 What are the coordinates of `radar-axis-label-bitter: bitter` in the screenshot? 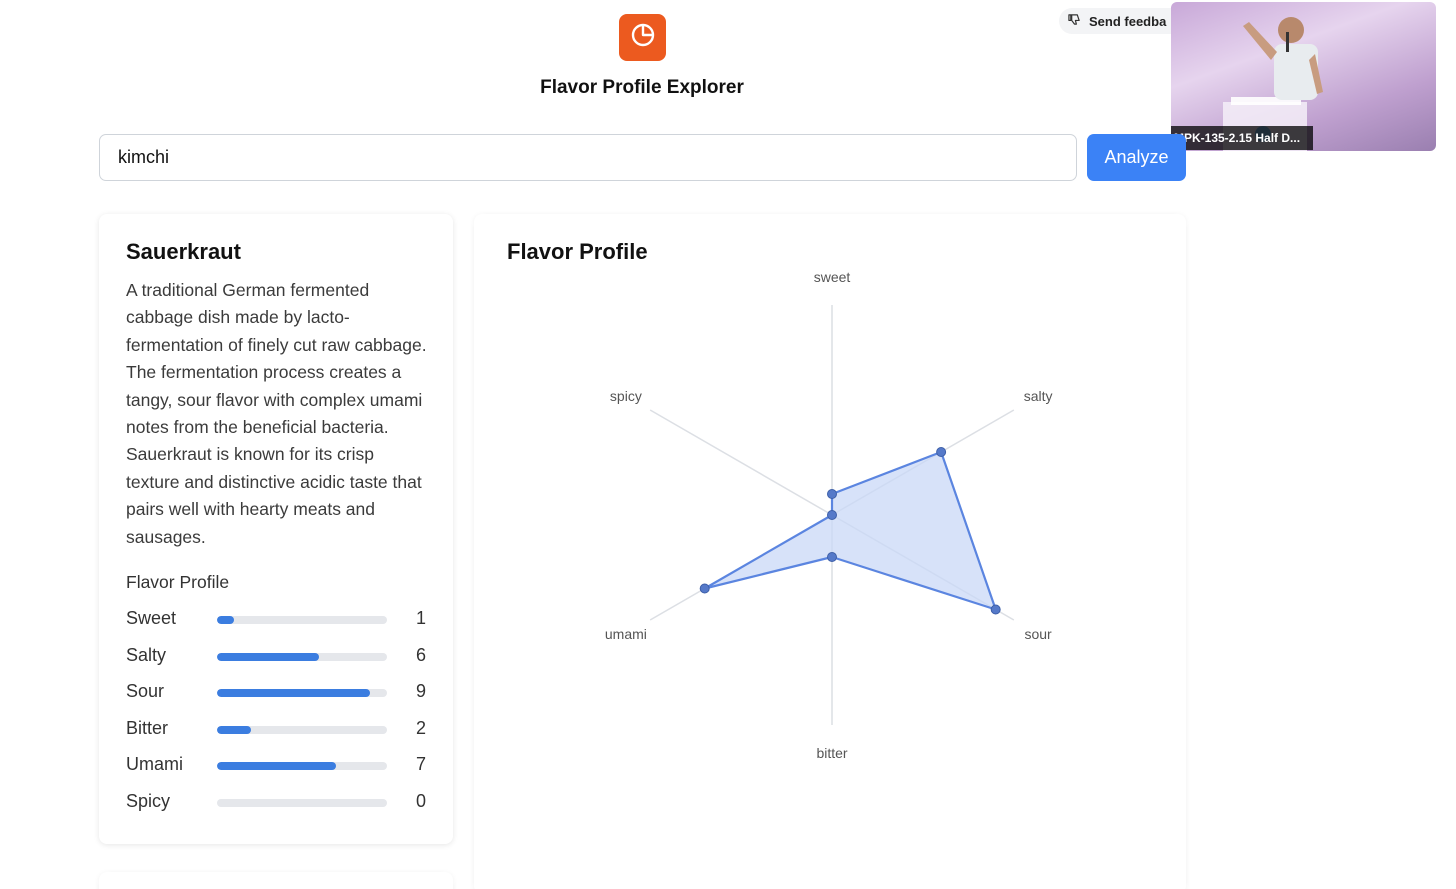 It's located at (831, 753).